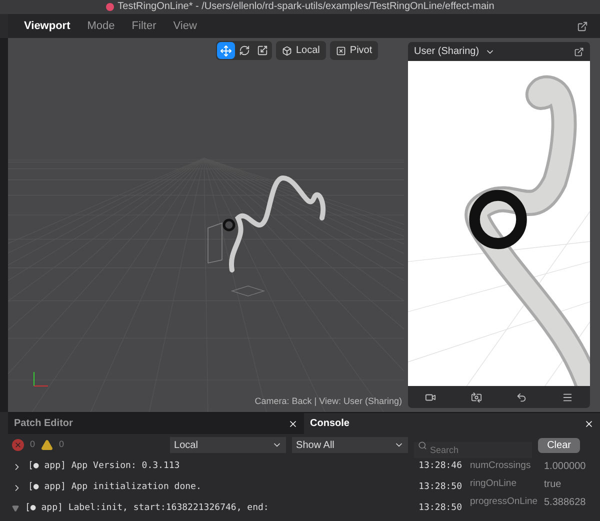 This screenshot has width=600, height=521. What do you see at coordinates (494, 484) in the screenshot?
I see `watch-name: ringOnLine` at bounding box center [494, 484].